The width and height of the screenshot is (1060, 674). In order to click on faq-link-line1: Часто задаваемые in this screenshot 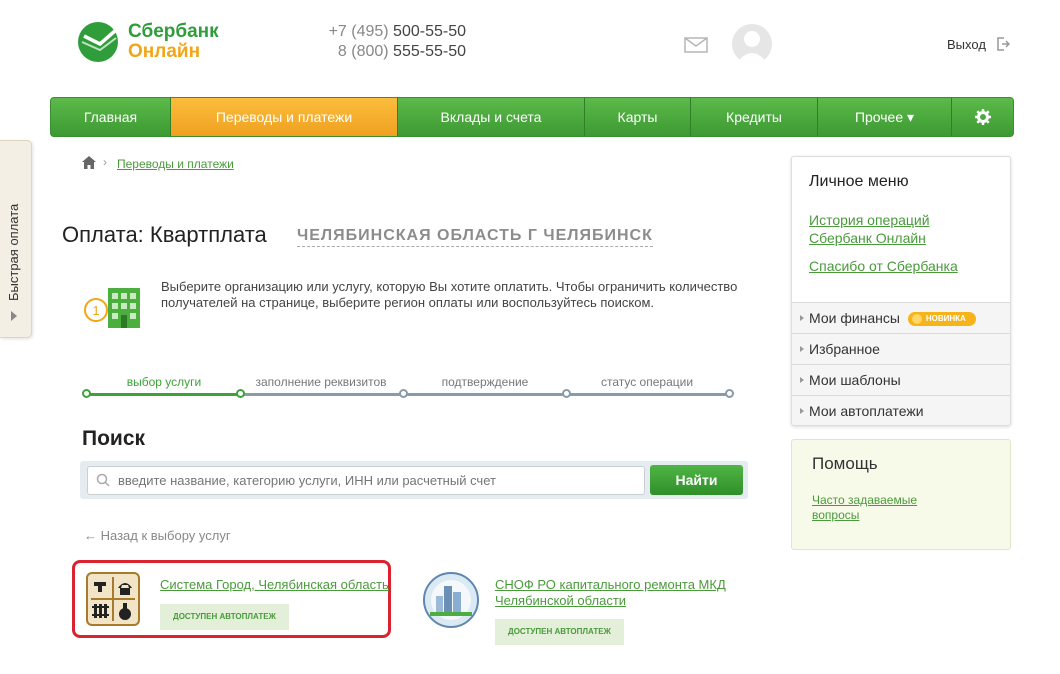, I will do `click(864, 500)`.